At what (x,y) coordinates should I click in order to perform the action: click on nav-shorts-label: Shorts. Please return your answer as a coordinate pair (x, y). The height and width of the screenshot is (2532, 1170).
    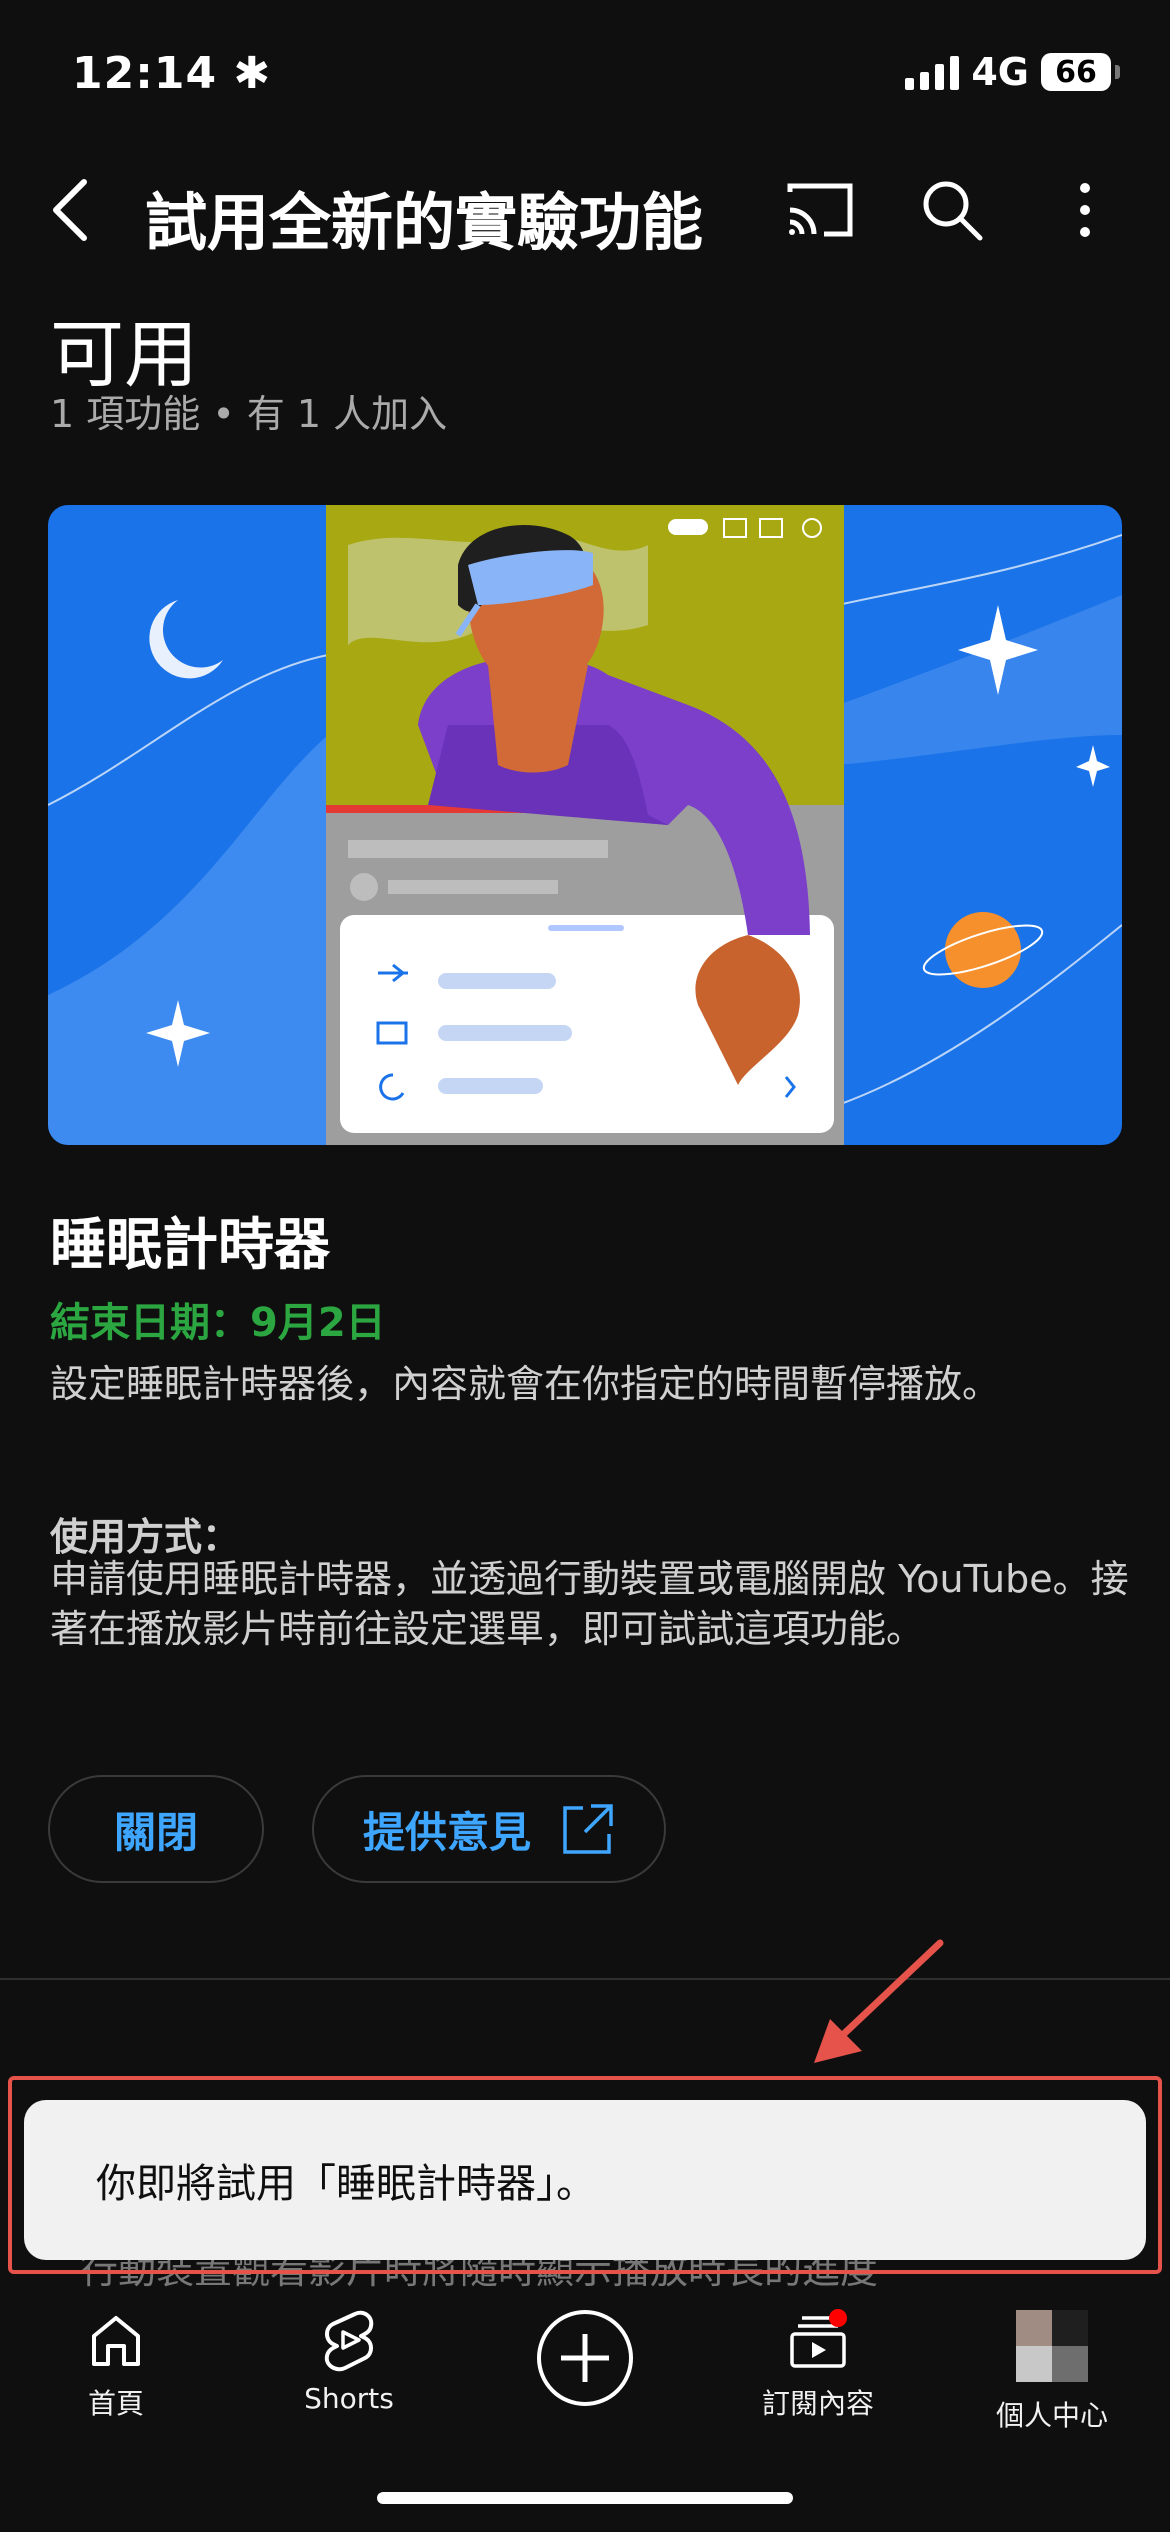
    Looking at the image, I should click on (349, 2398).